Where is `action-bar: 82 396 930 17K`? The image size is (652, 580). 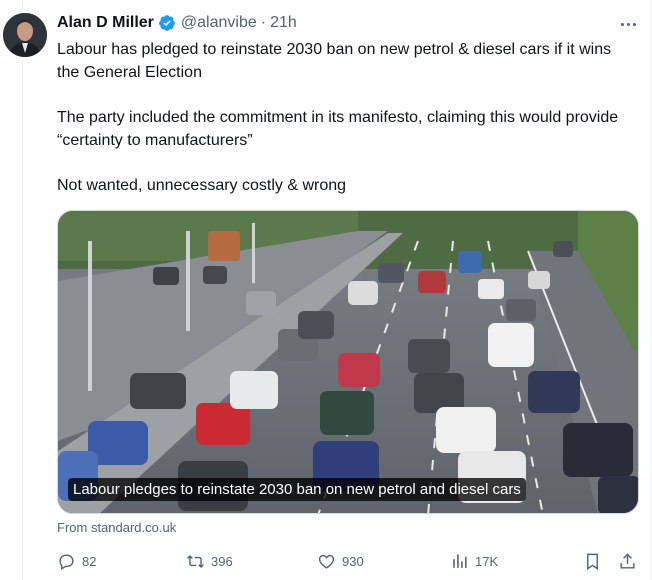 action-bar: 82 396 930 17K is located at coordinates (348, 563).